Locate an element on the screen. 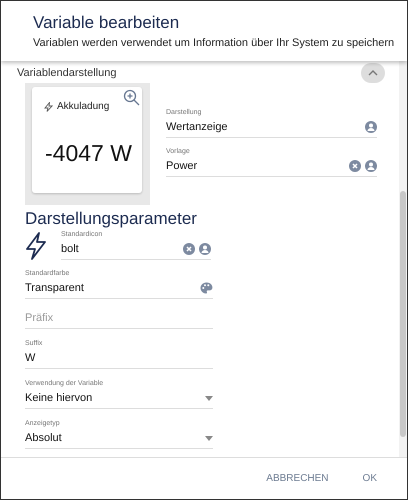  palette-button is located at coordinates (206, 288).